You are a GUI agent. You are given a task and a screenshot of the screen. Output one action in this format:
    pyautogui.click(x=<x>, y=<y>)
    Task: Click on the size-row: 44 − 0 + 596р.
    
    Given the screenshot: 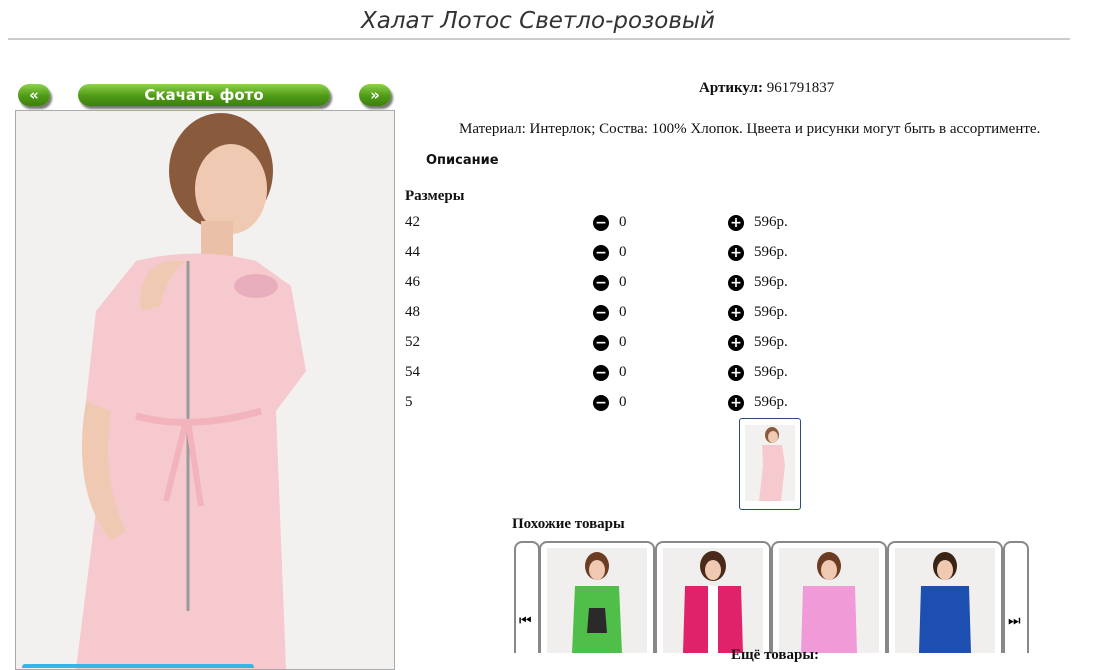 What is the action you would take?
    pyautogui.click(x=615, y=254)
    